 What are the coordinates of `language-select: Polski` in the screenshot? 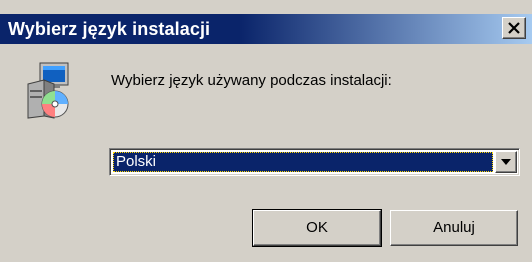 It's located at (314, 162).